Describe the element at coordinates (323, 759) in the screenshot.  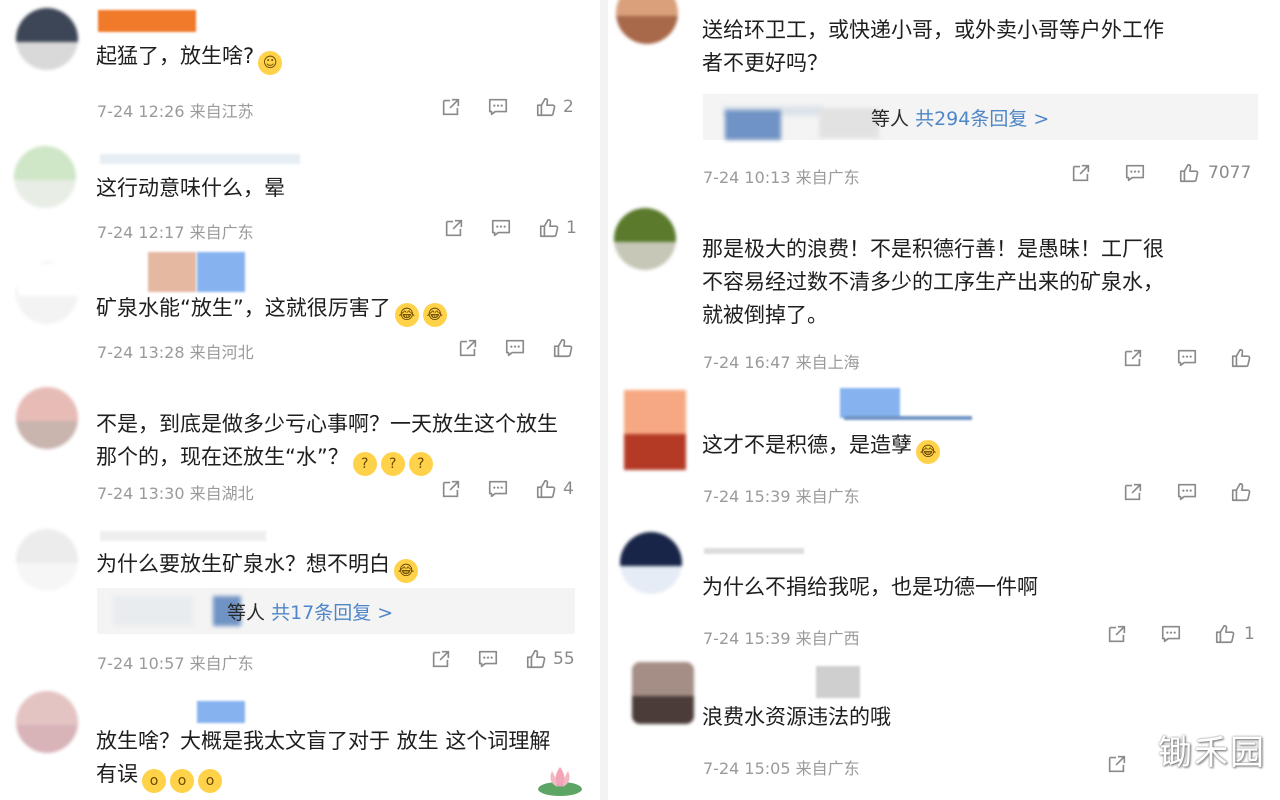
I see `comment-text: 放生啥？大概是我太文盲了对于 放生 这个词理解 有误 o o o` at that location.